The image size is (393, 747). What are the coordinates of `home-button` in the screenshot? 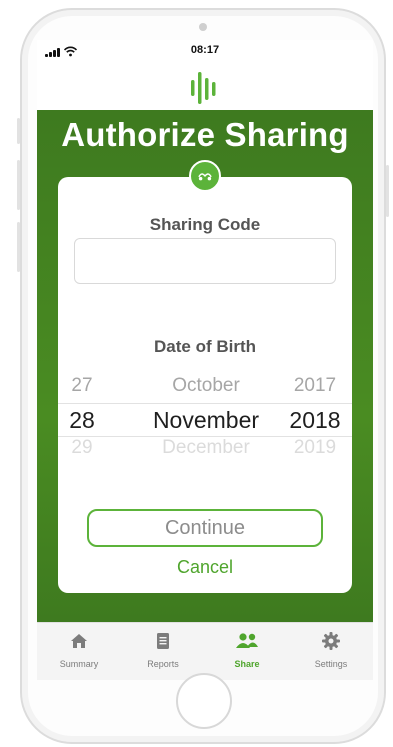 It's located at (204, 701).